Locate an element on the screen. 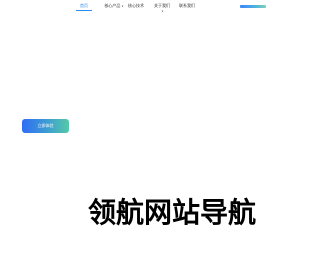  nav-item-technology: 核心技术 is located at coordinates (136, 5).